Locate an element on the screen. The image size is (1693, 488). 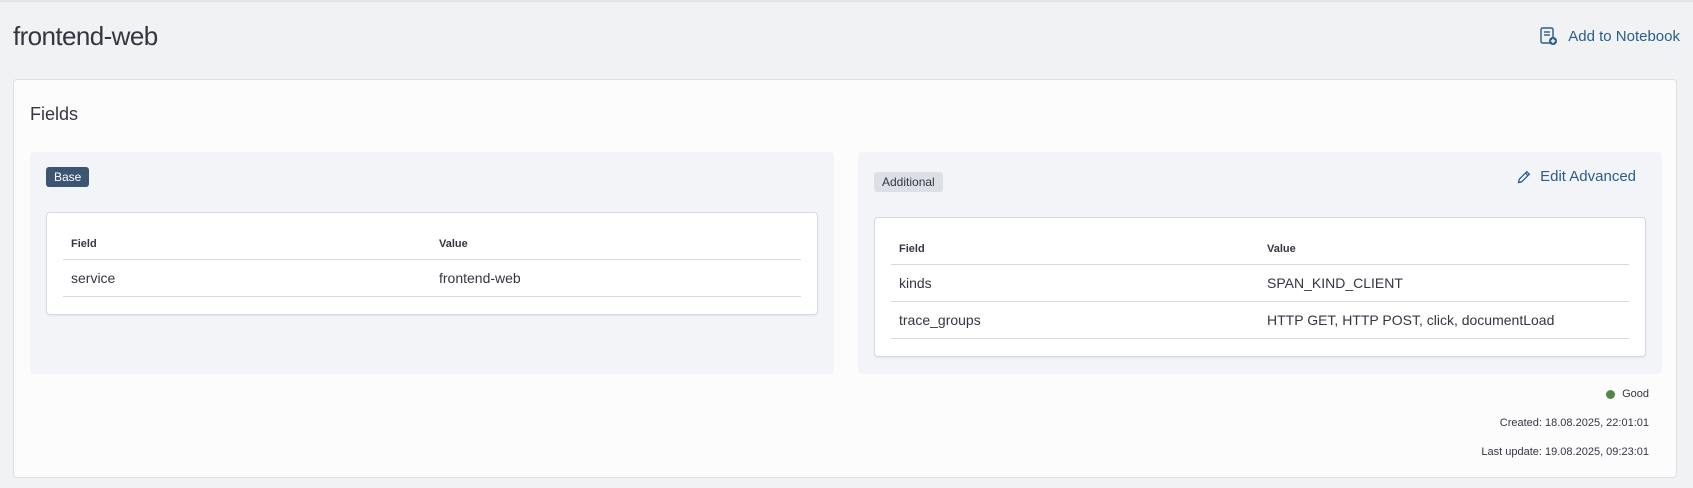
base-fields-table-card: Field Value service frontend-web is located at coordinates (432, 263).